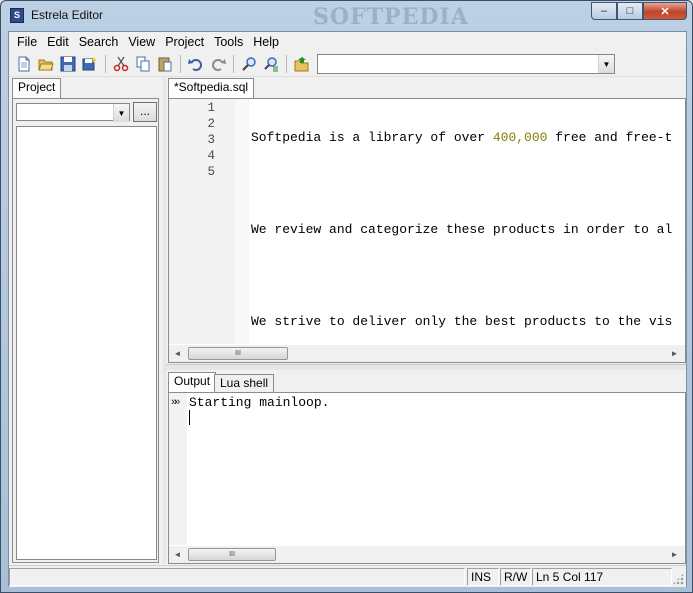 The width and height of the screenshot is (693, 593). Describe the element at coordinates (67, 15) in the screenshot. I see `window-title: Estrela Editor` at that location.